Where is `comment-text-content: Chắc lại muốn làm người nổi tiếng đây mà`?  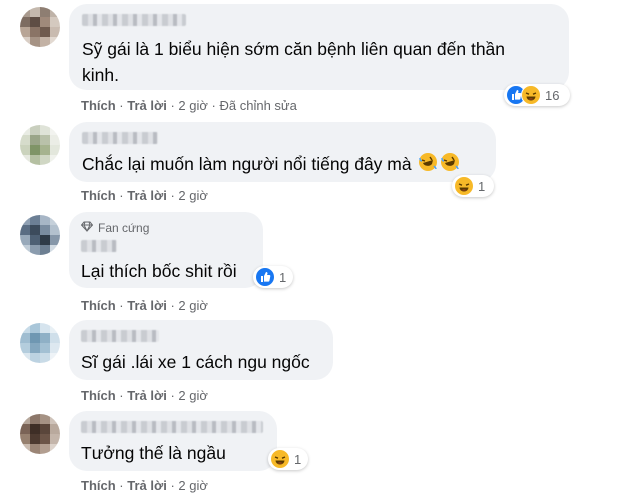 comment-text-content: Chắc lại muốn làm người nổi tiếng đây mà is located at coordinates (247, 164).